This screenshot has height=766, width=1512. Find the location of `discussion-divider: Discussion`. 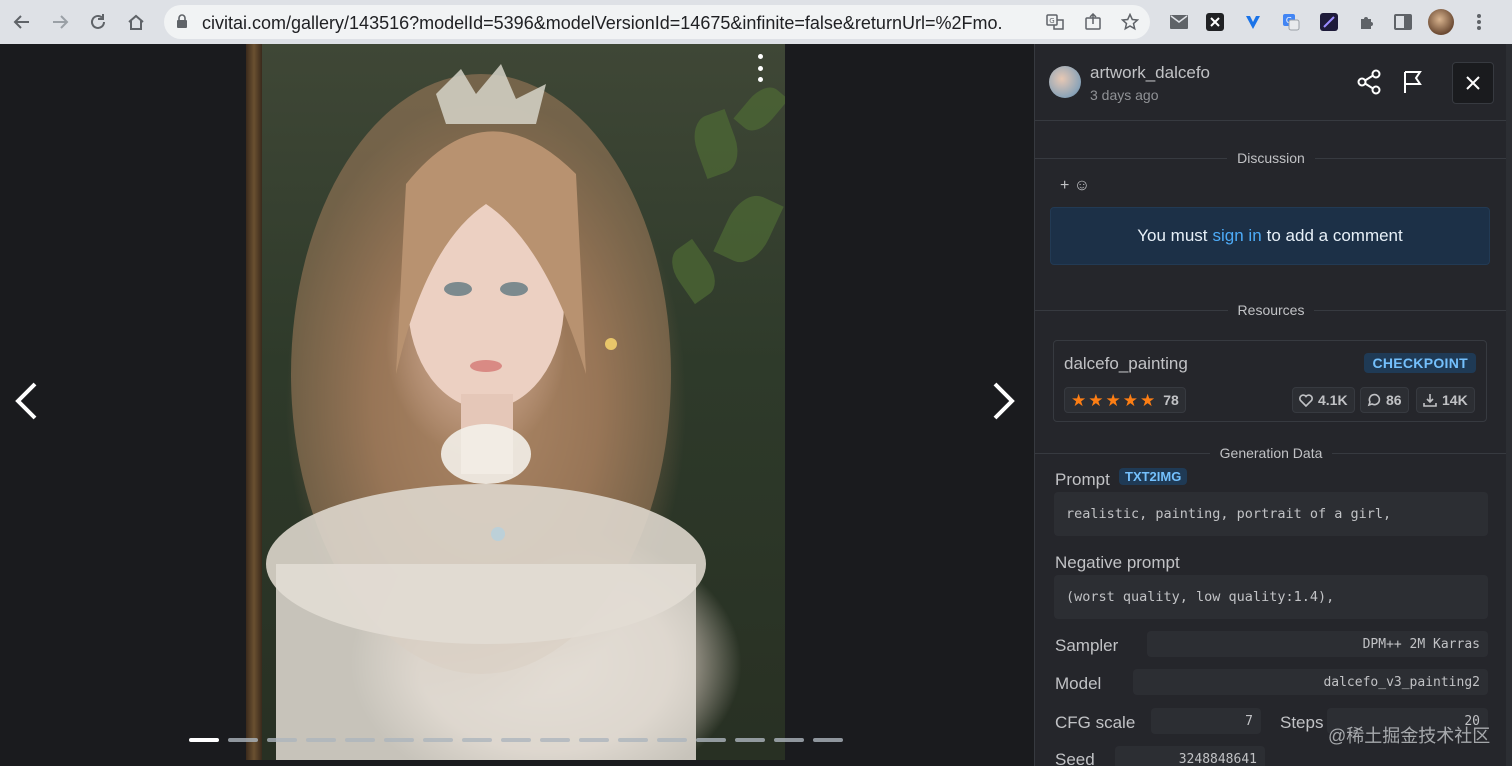

discussion-divider: Discussion is located at coordinates (1271, 158).